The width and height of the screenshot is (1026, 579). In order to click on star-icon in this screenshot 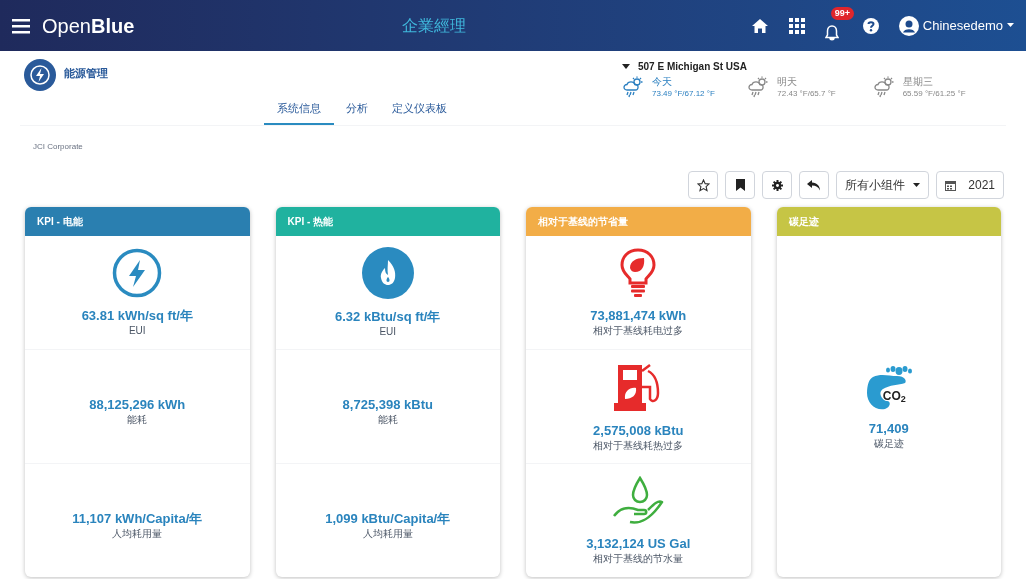, I will do `click(703, 185)`.